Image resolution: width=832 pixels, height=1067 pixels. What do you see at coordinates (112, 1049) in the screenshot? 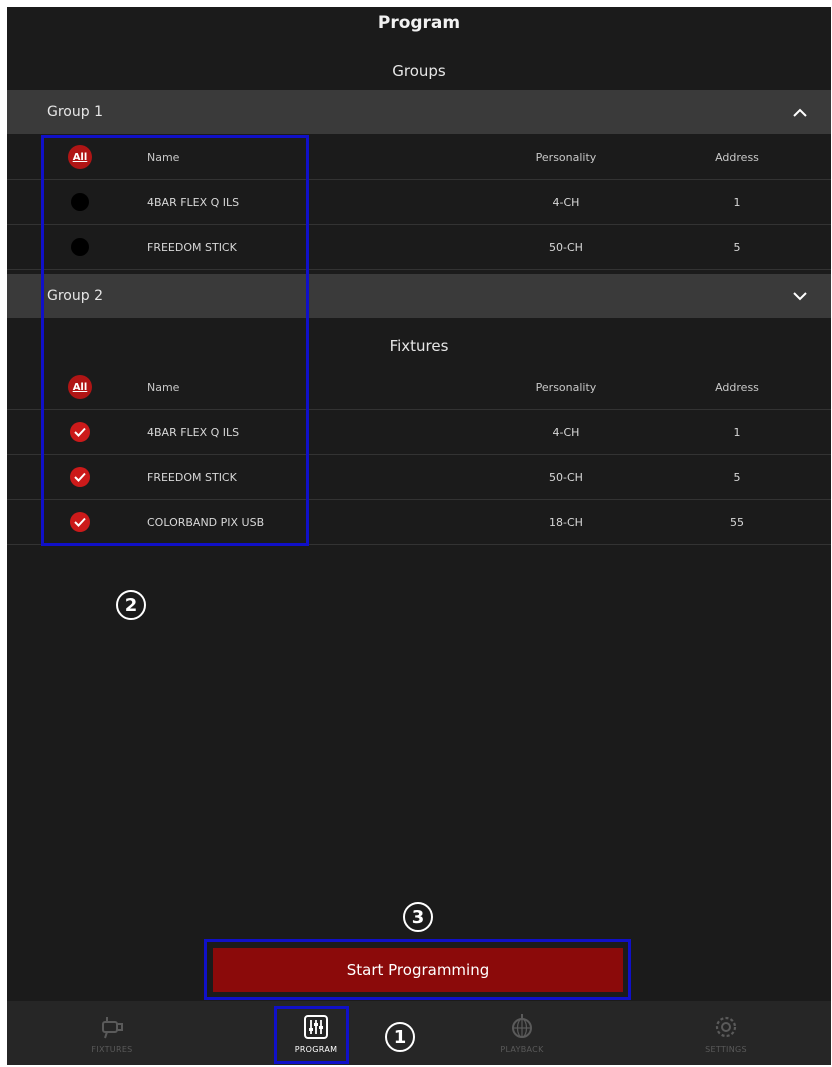
I see `tab-fixtures-label: FIXTURES` at bounding box center [112, 1049].